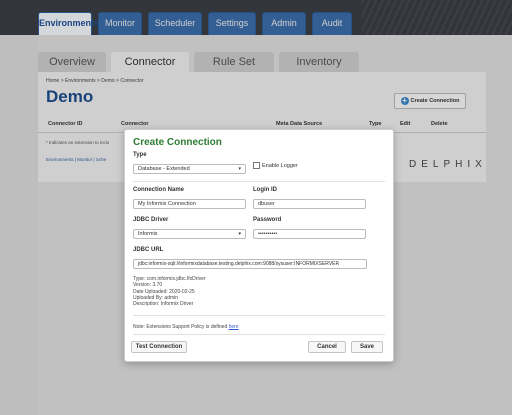 The height and width of the screenshot is (415, 512). I want to click on driver-description: Description: Informix Driver, so click(163, 304).